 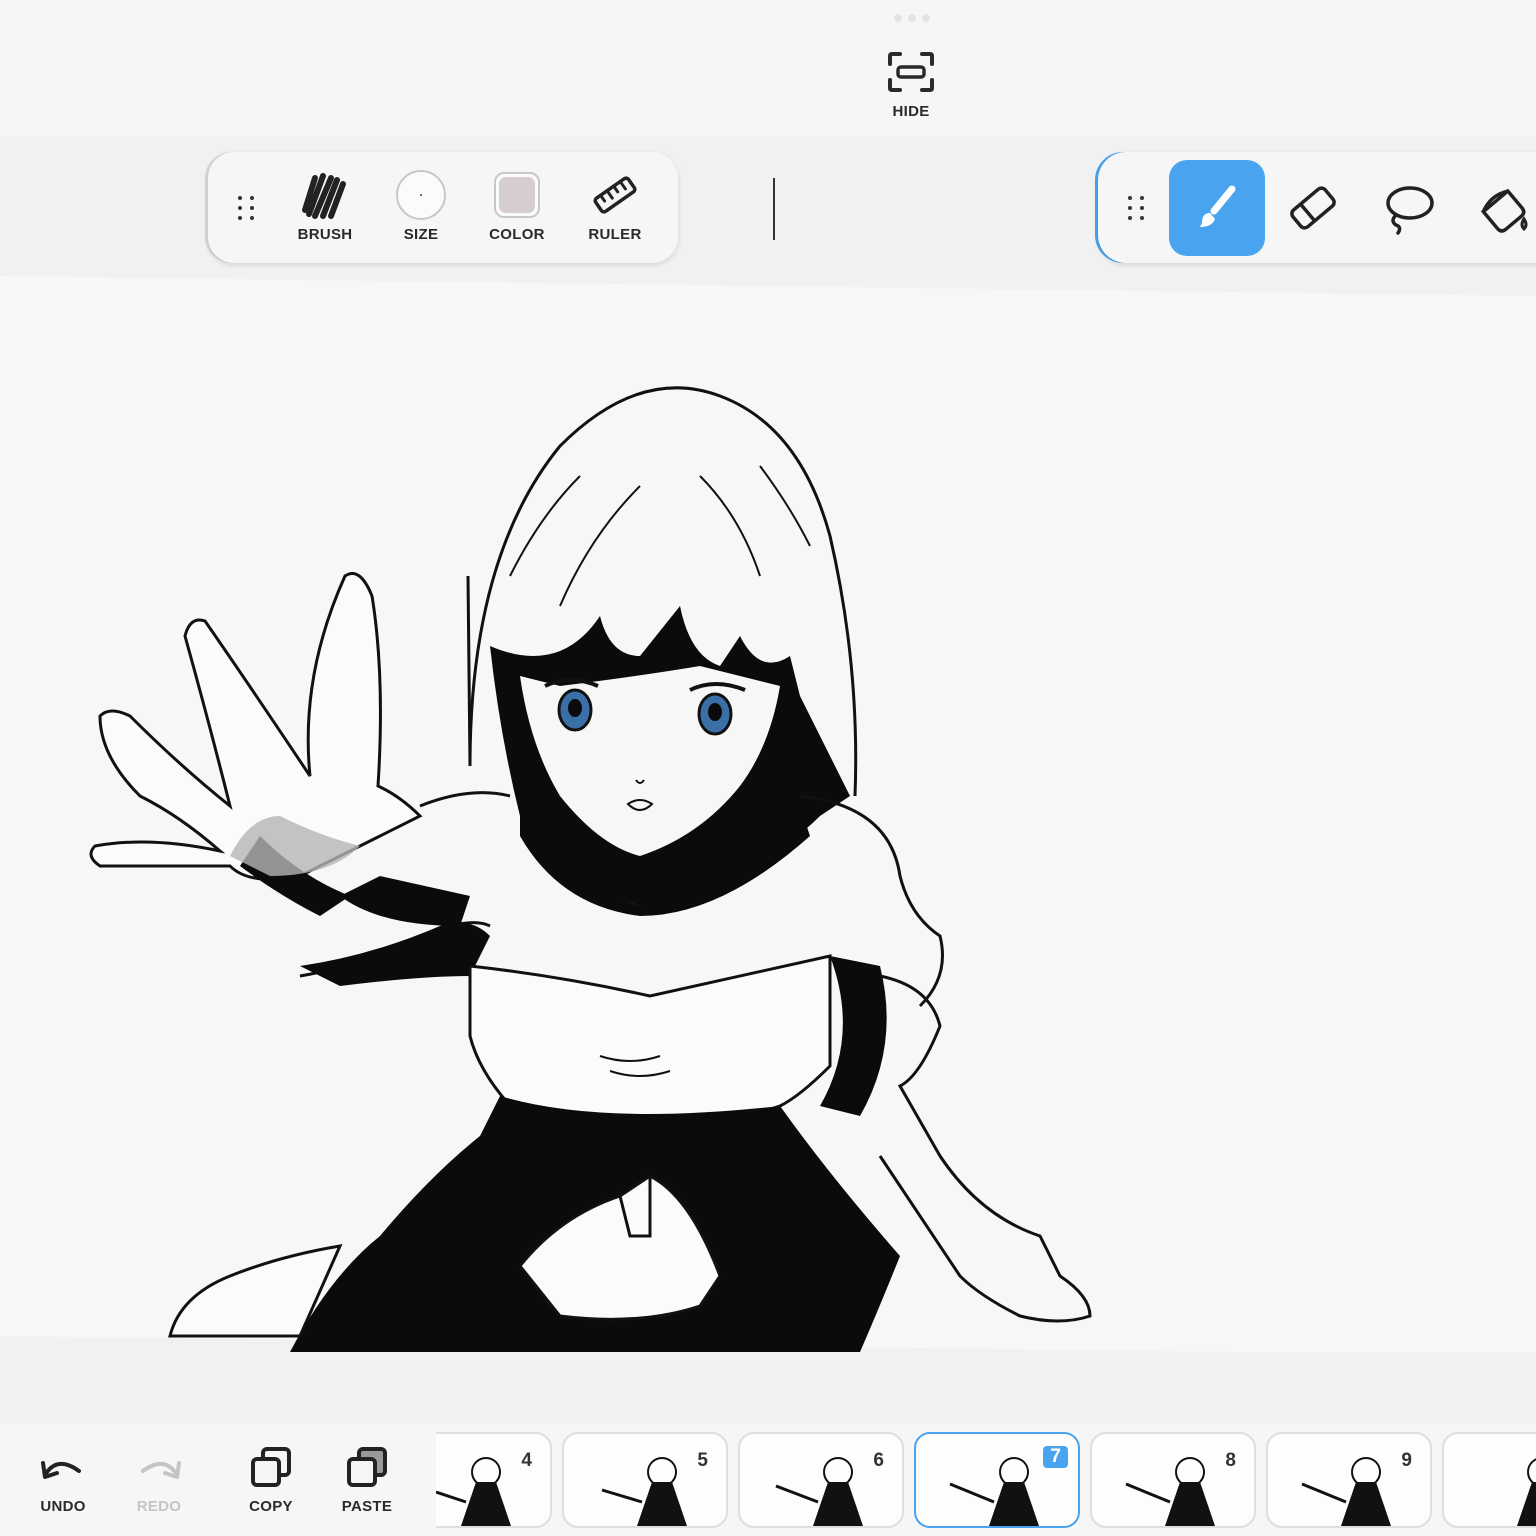 What do you see at coordinates (159, 1484) in the screenshot?
I see `redo-button: REDO` at bounding box center [159, 1484].